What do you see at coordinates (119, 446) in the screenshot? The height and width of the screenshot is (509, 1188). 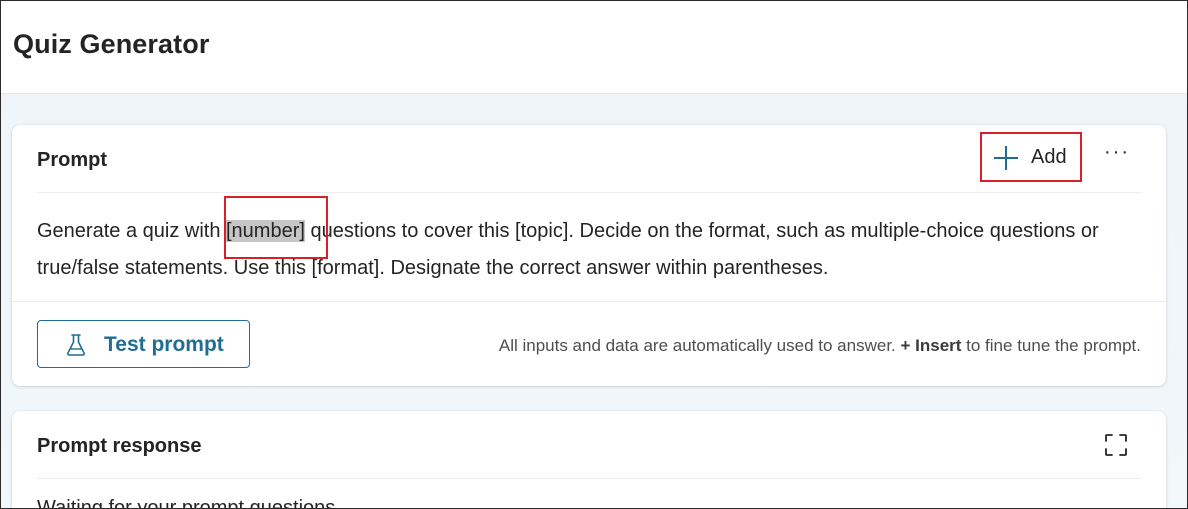 I see `prompt-response-title: Prompt response` at bounding box center [119, 446].